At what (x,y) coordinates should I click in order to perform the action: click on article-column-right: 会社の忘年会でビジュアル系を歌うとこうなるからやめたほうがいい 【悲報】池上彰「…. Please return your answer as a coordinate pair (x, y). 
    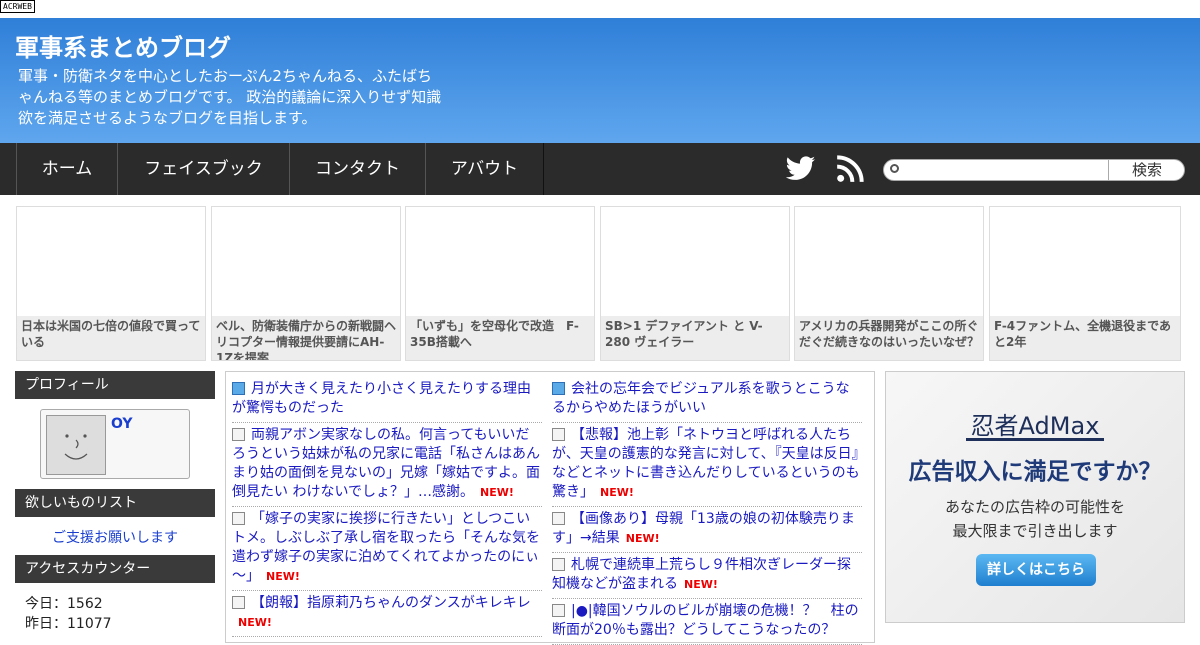
    Looking at the image, I should click on (707, 511).